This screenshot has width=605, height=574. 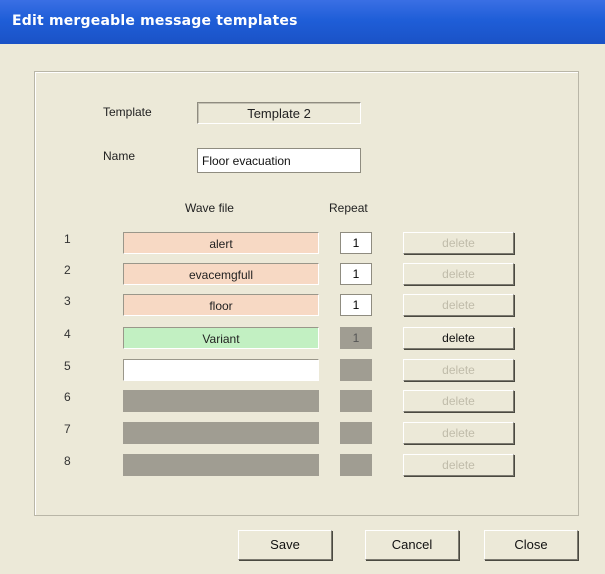 I want to click on row-number: 4, so click(x=67, y=334).